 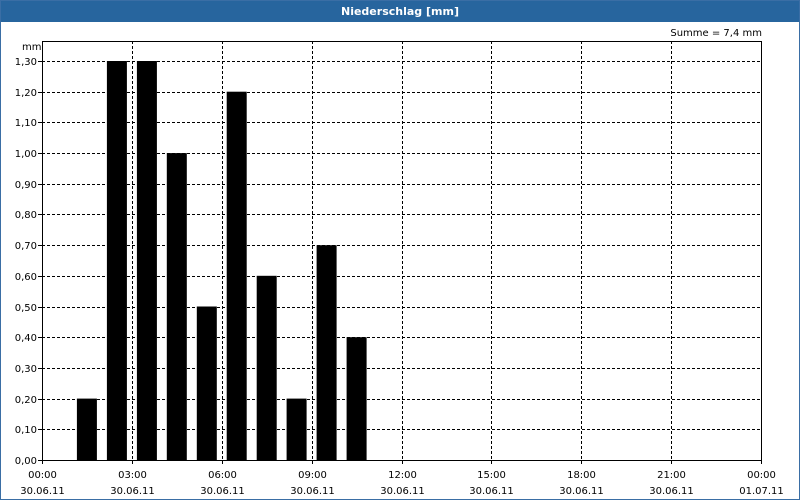 I want to click on y-tick-label: 0,20, so click(x=26, y=400).